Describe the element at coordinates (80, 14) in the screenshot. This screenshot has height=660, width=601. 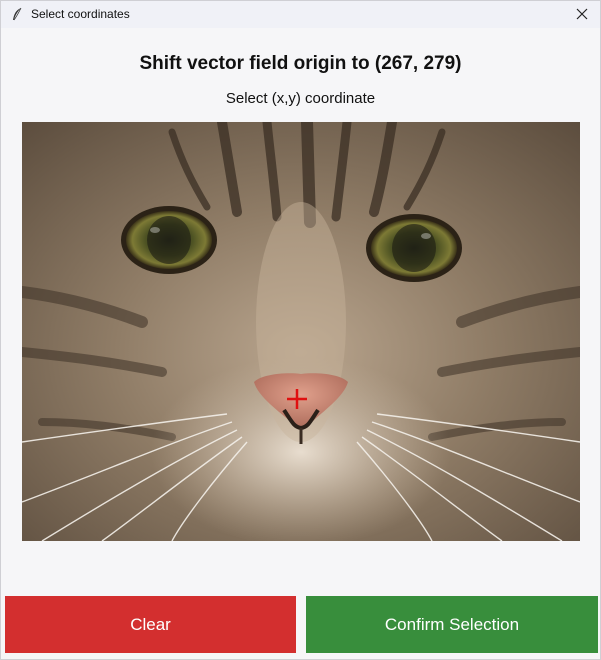
I see `window-title: Select coordinates` at that location.